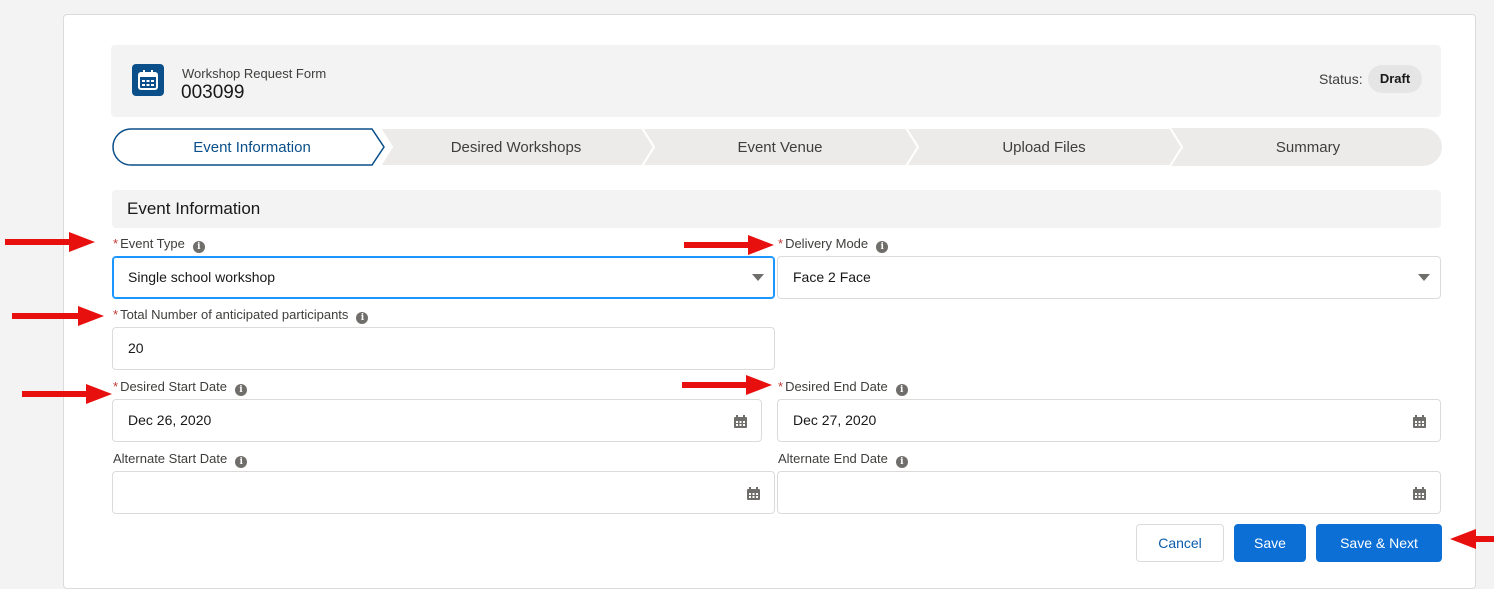 This screenshot has height=589, width=1494. Describe the element at coordinates (1109, 492) in the screenshot. I see `alternate-end-date-input` at that location.